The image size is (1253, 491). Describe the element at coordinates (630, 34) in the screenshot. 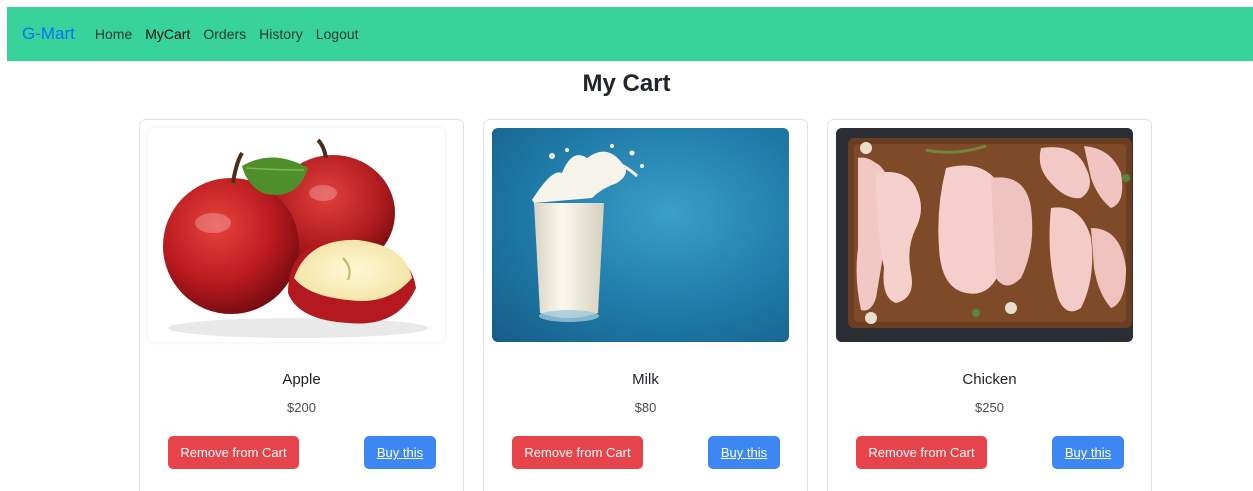

I see `navbar: G-Mart Home MyCart Orders History Logout` at that location.